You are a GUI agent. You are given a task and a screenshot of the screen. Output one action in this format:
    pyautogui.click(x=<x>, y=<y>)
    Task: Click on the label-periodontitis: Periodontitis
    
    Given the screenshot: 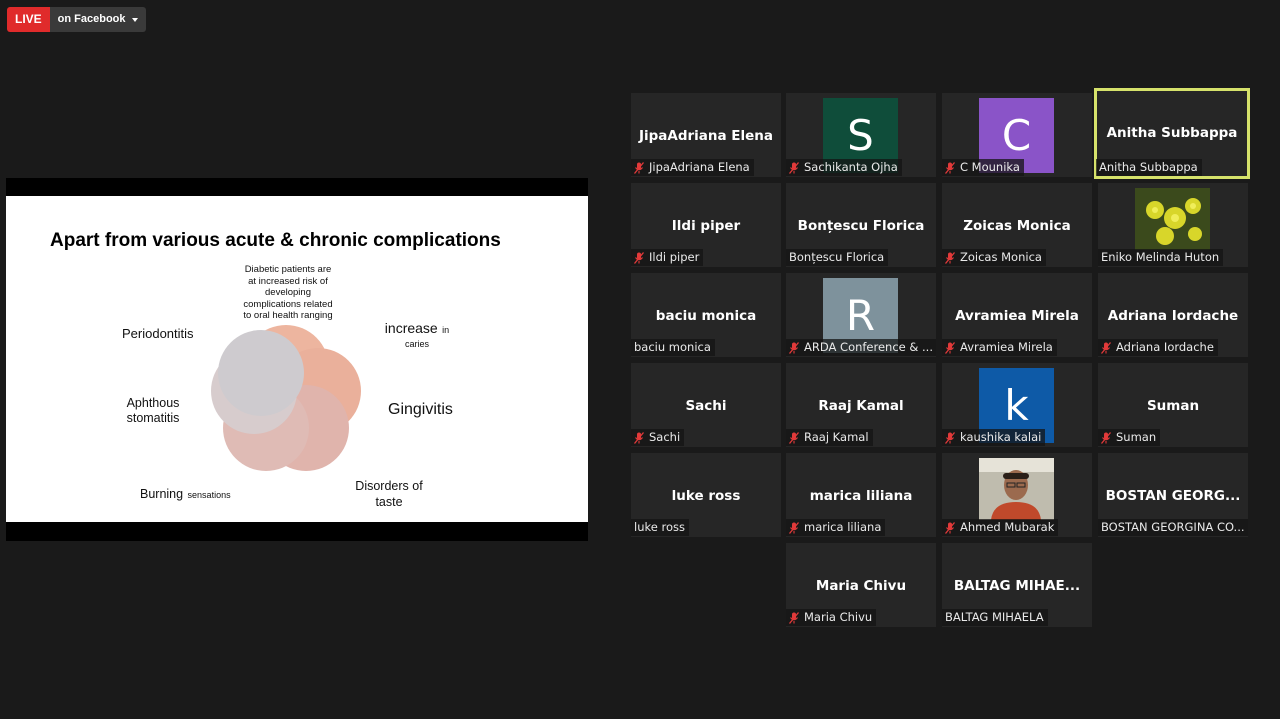 What is the action you would take?
    pyautogui.click(x=158, y=333)
    